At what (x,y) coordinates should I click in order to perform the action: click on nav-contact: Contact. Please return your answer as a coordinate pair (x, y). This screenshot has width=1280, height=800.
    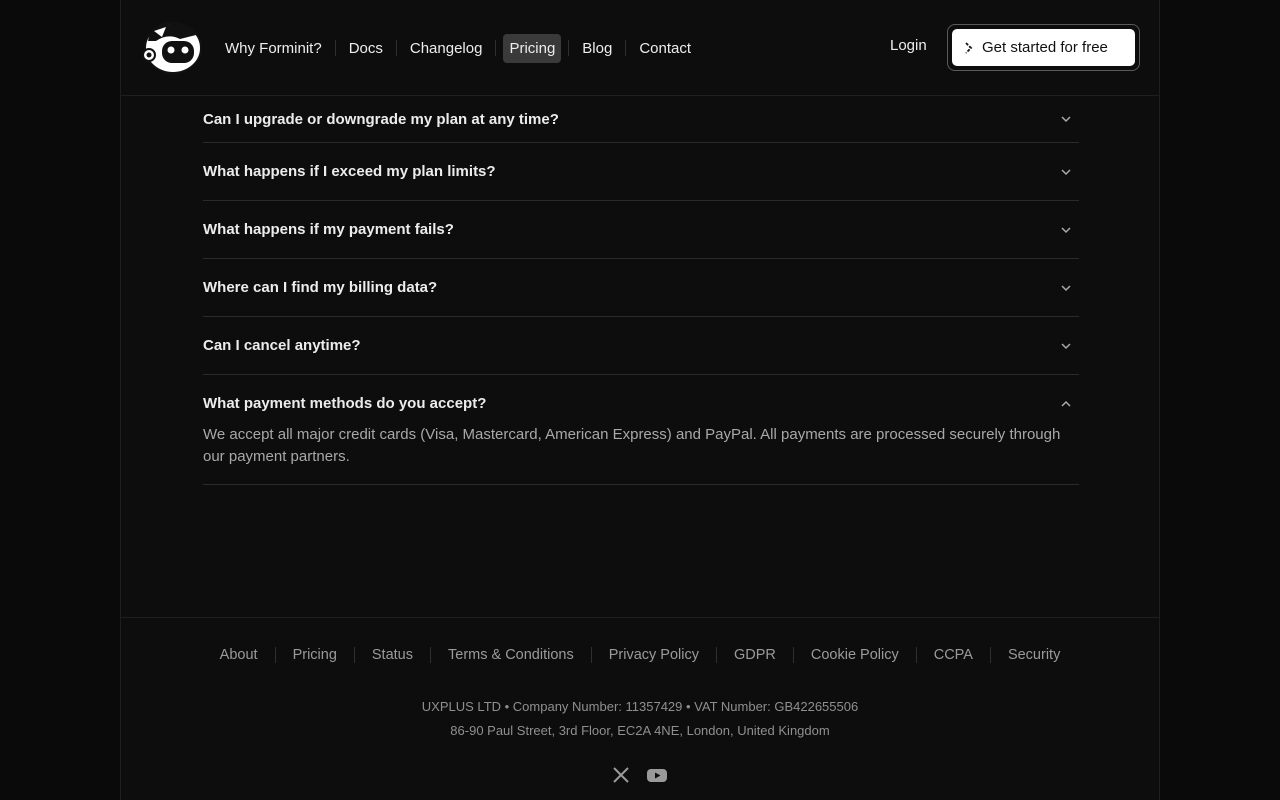
    Looking at the image, I should click on (665, 48).